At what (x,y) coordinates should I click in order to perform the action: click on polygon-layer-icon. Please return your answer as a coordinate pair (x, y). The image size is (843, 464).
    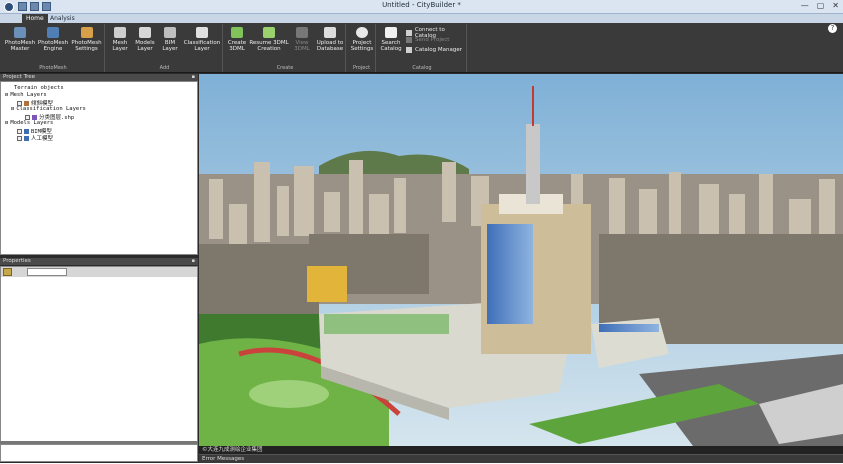
    Looking at the image, I should click on (34, 117).